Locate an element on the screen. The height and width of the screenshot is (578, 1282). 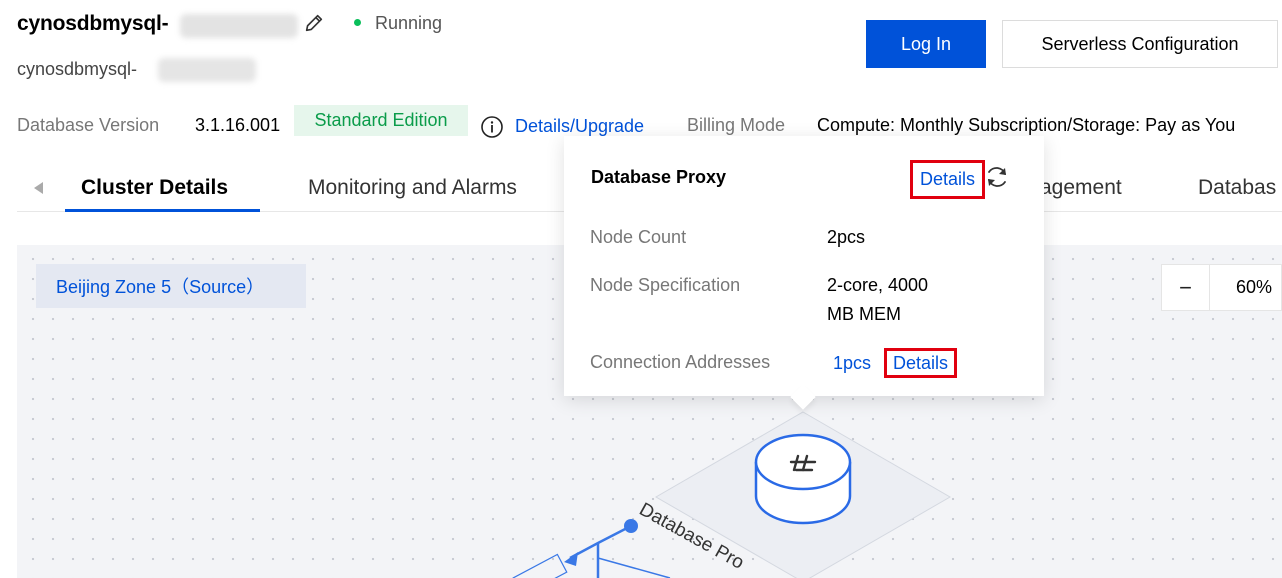
connection-addresses-label: Connection Addresses is located at coordinates (680, 362).